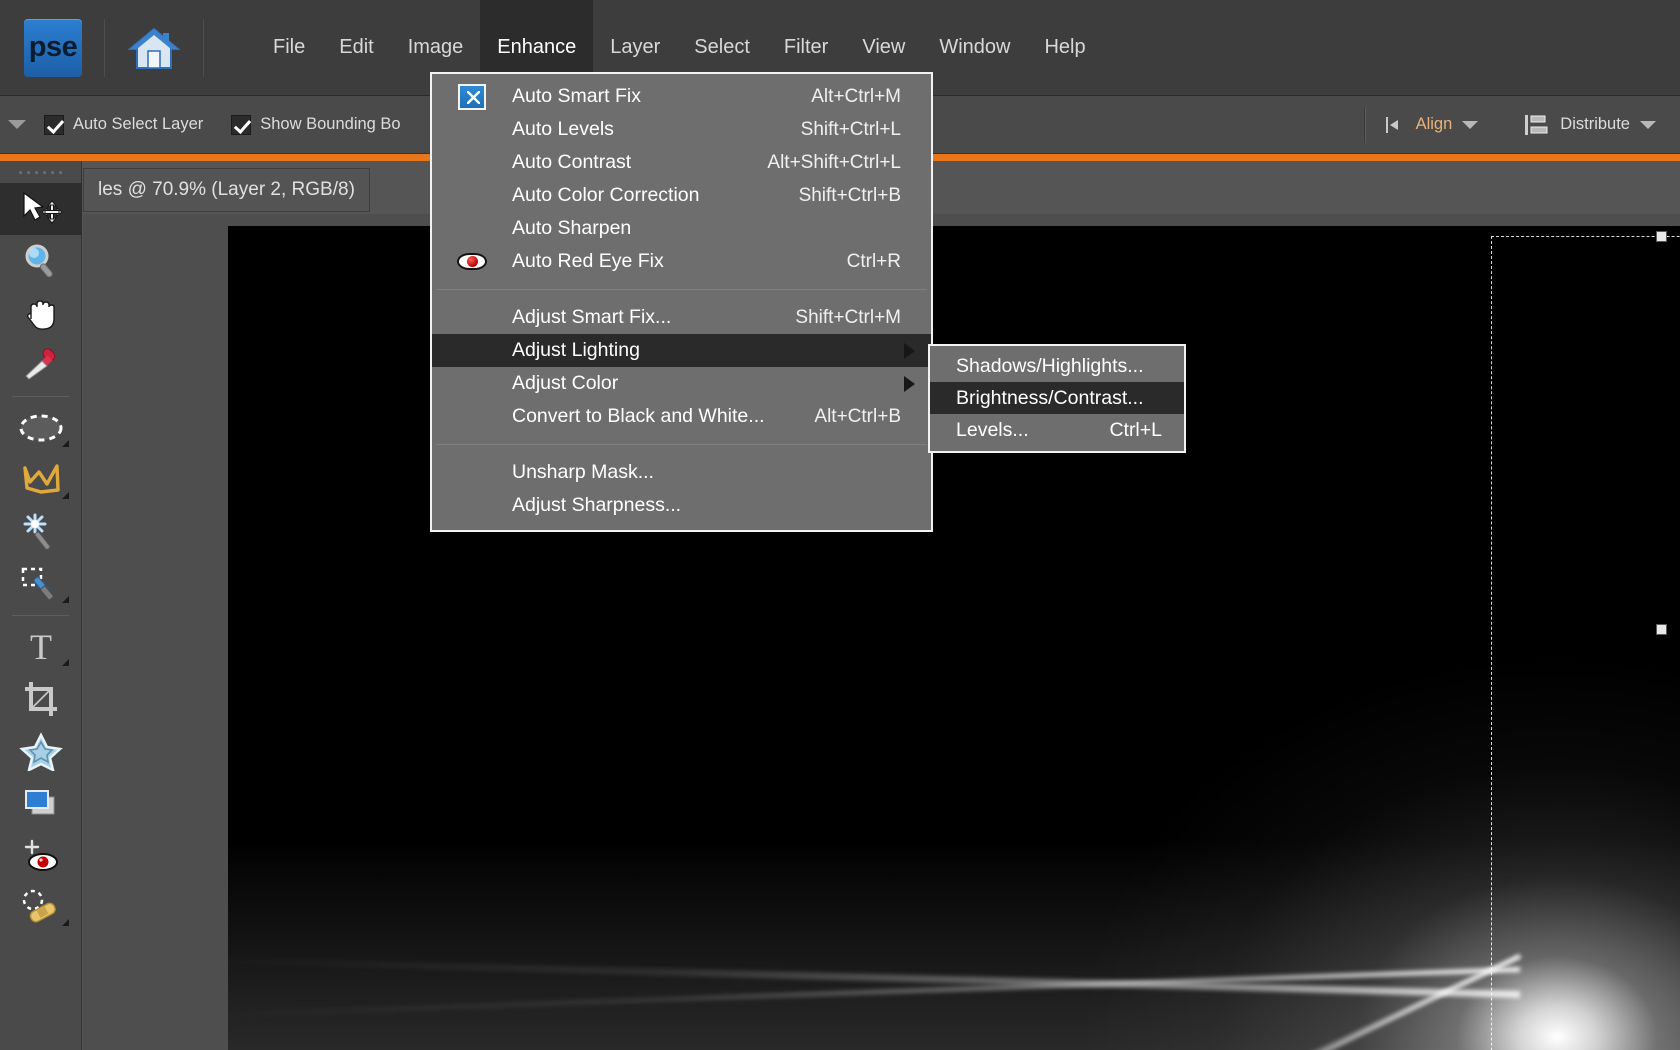 The image size is (1680, 1050). Describe the element at coordinates (41, 209) in the screenshot. I see `move-tool` at that location.